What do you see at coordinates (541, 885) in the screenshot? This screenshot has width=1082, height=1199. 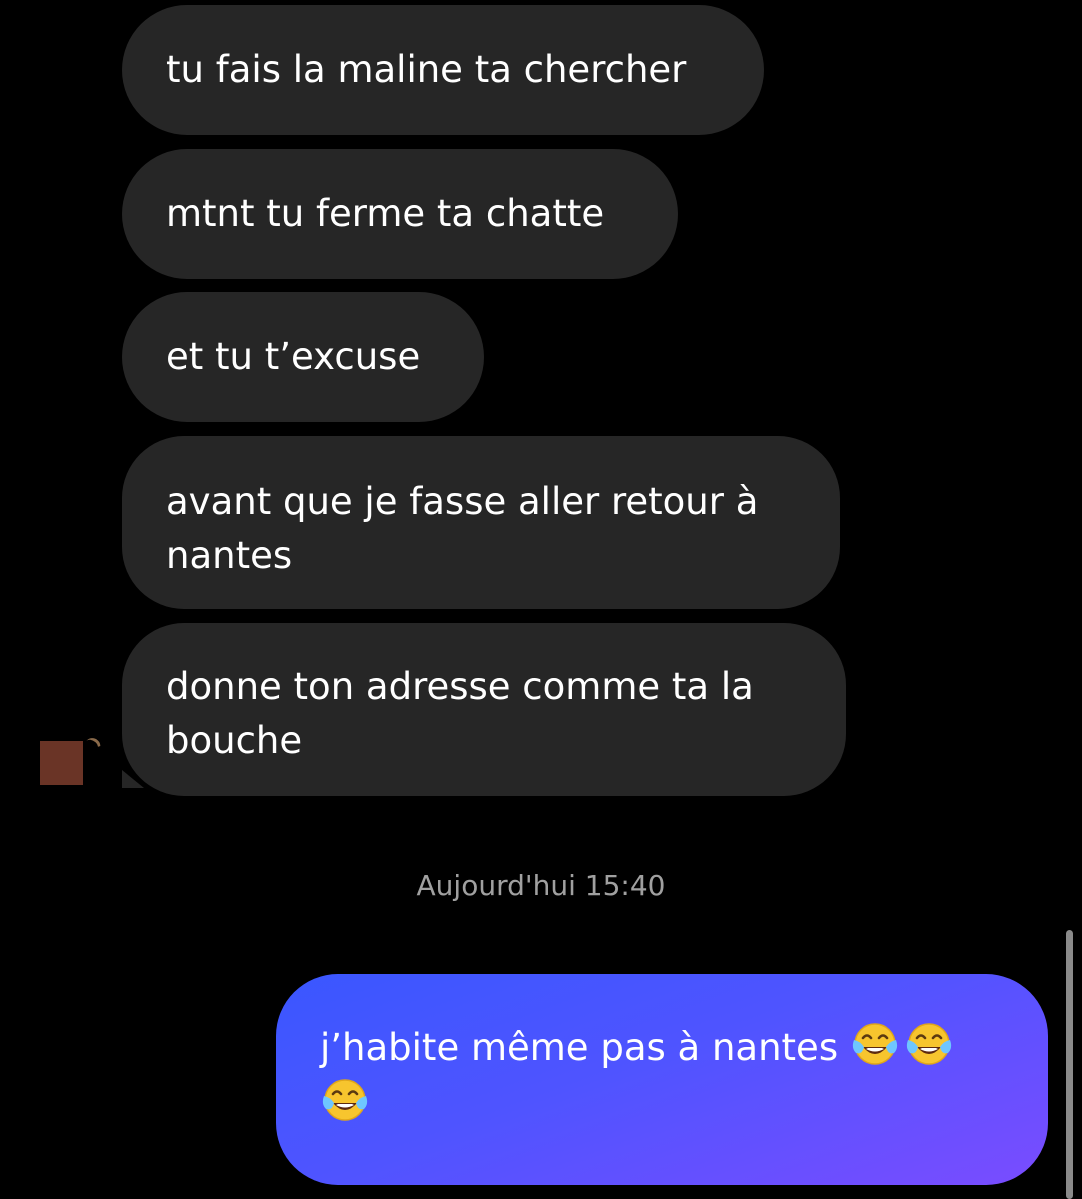 I see `message-timestamp: Aujourd'hui 15:40` at bounding box center [541, 885].